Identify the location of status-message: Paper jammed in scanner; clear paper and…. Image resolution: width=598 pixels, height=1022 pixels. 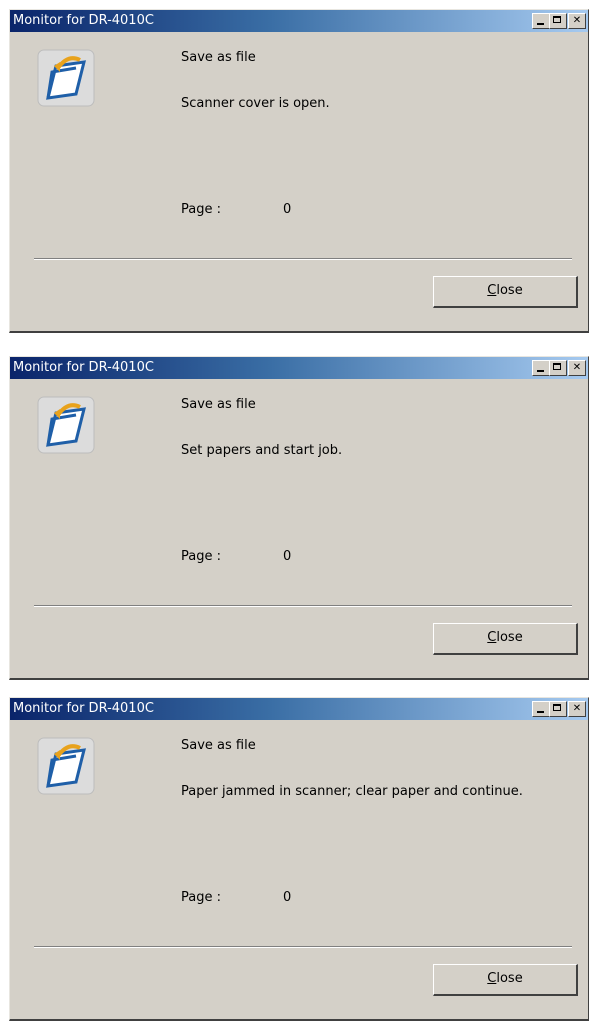
(352, 791).